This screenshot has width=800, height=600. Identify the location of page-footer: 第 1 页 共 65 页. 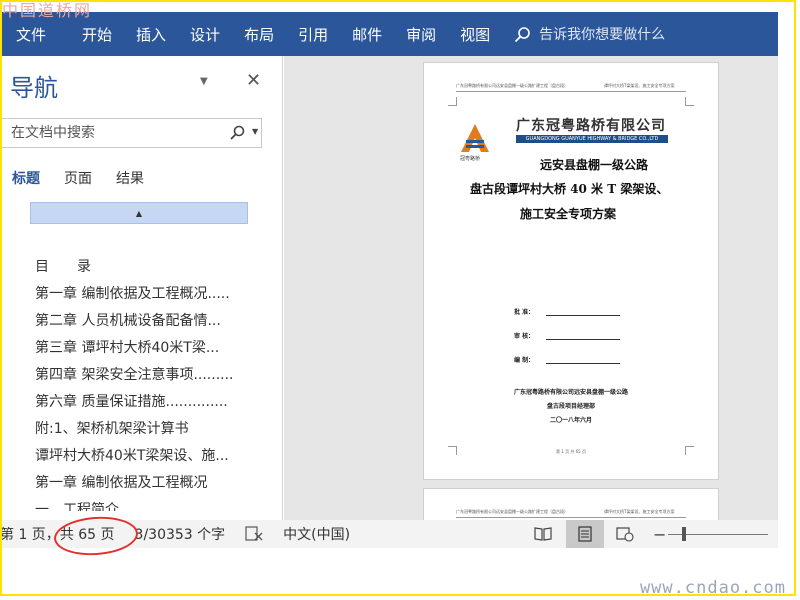
(571, 451).